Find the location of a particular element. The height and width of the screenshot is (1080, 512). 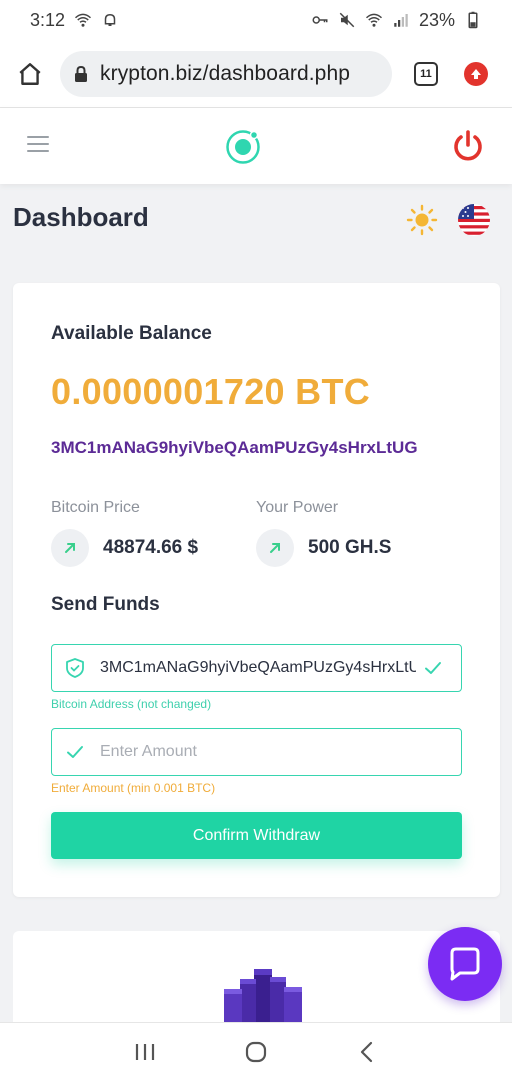

notification-bell-icon is located at coordinates (110, 19).